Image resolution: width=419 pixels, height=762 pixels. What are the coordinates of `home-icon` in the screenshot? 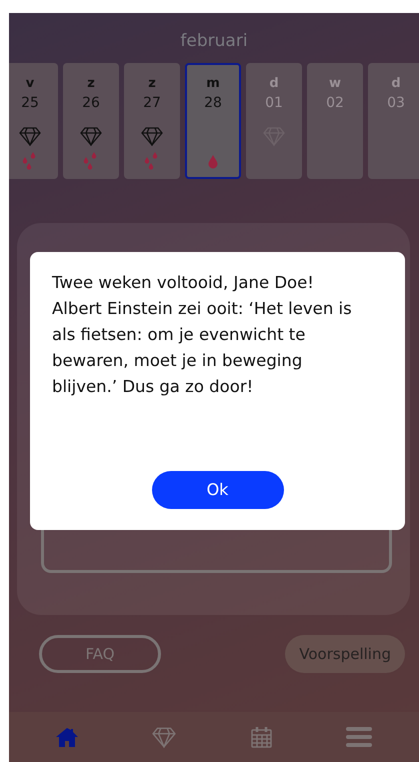 It's located at (67, 737).